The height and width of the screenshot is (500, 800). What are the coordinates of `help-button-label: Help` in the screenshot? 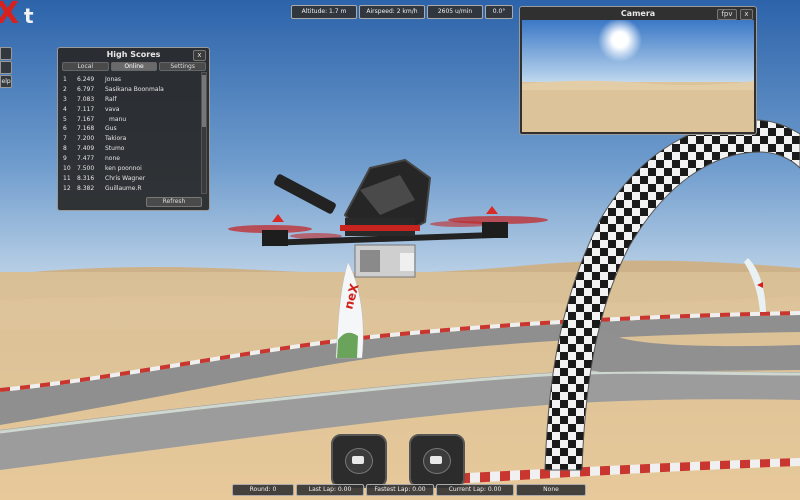 It's located at (6, 81).